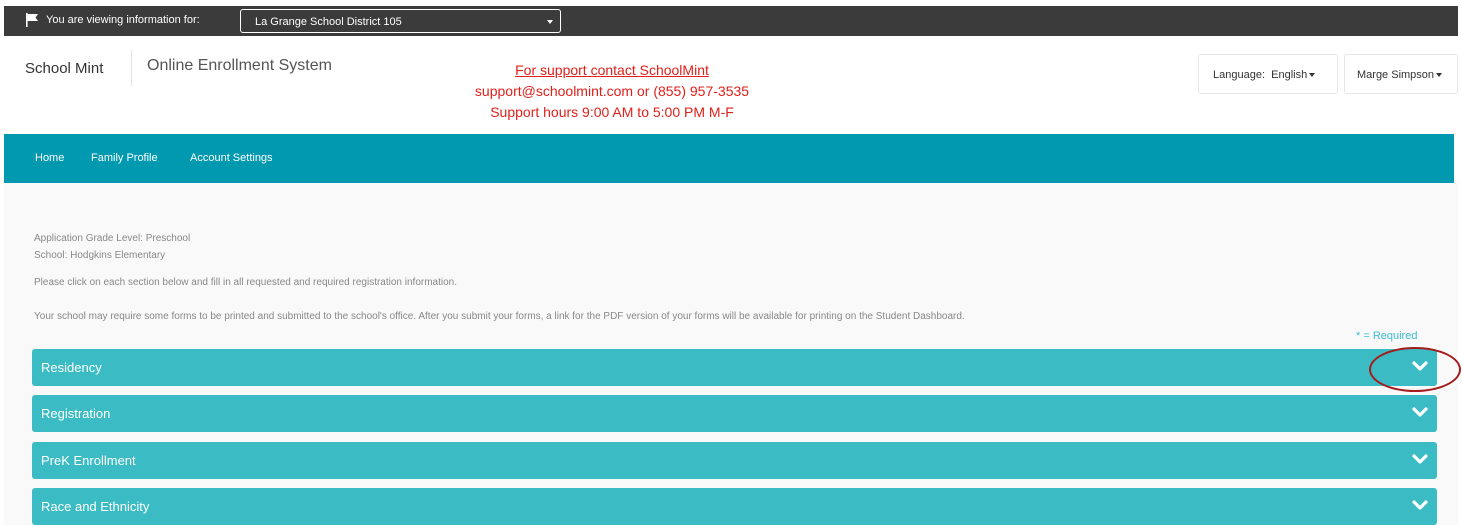 This screenshot has height=525, width=1462. What do you see at coordinates (131, 68) in the screenshot?
I see `brand-divider` at bounding box center [131, 68].